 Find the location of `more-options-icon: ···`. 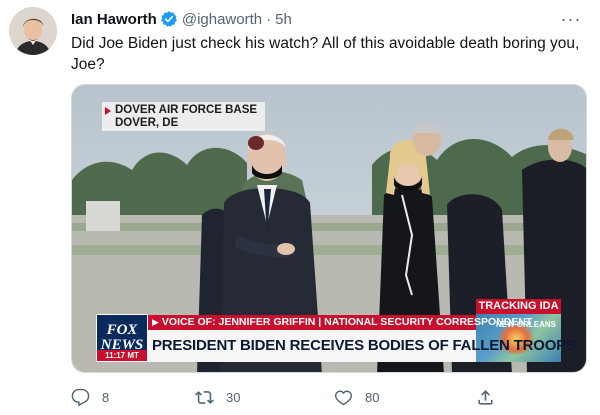

more-options-icon: ··· is located at coordinates (571, 19).